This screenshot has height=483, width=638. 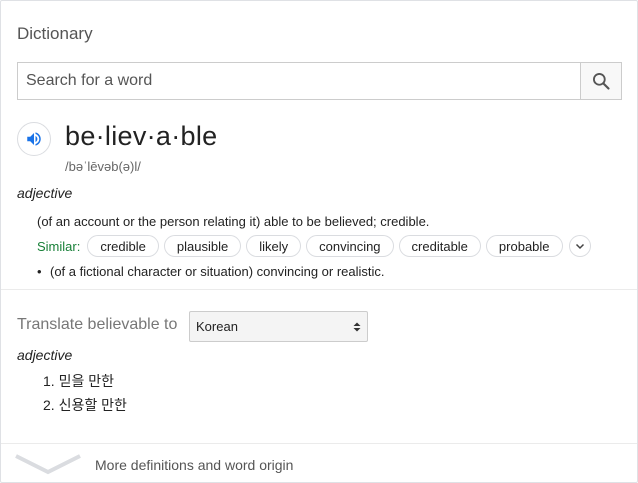 I want to click on similar-chip-probable: probable, so click(x=524, y=246).